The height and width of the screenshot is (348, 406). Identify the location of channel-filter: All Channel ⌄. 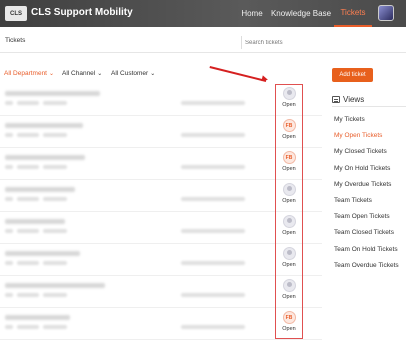
(82, 73).